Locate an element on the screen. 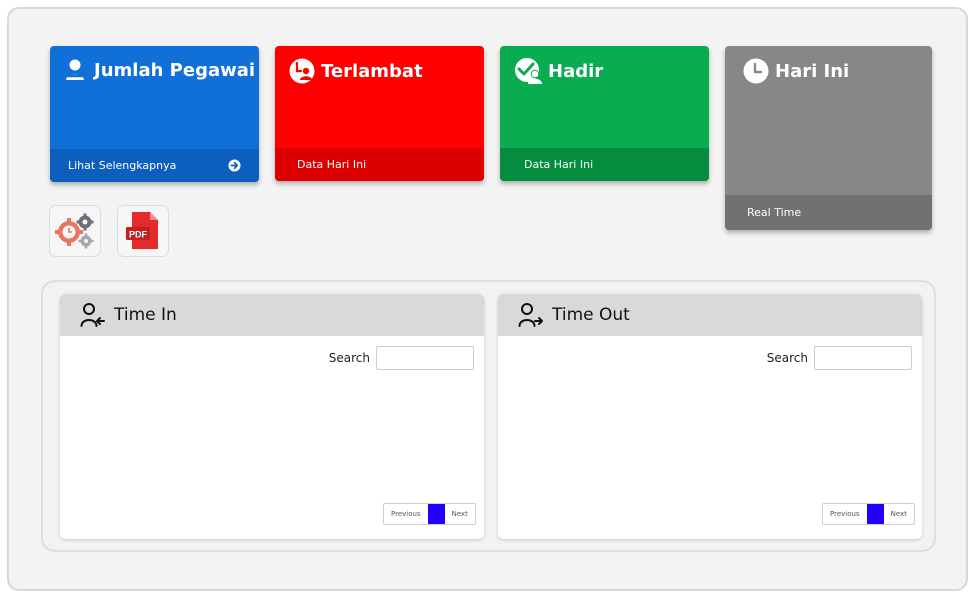 This screenshot has height=600, width=977. card-footer-label: Real Time is located at coordinates (774, 212).